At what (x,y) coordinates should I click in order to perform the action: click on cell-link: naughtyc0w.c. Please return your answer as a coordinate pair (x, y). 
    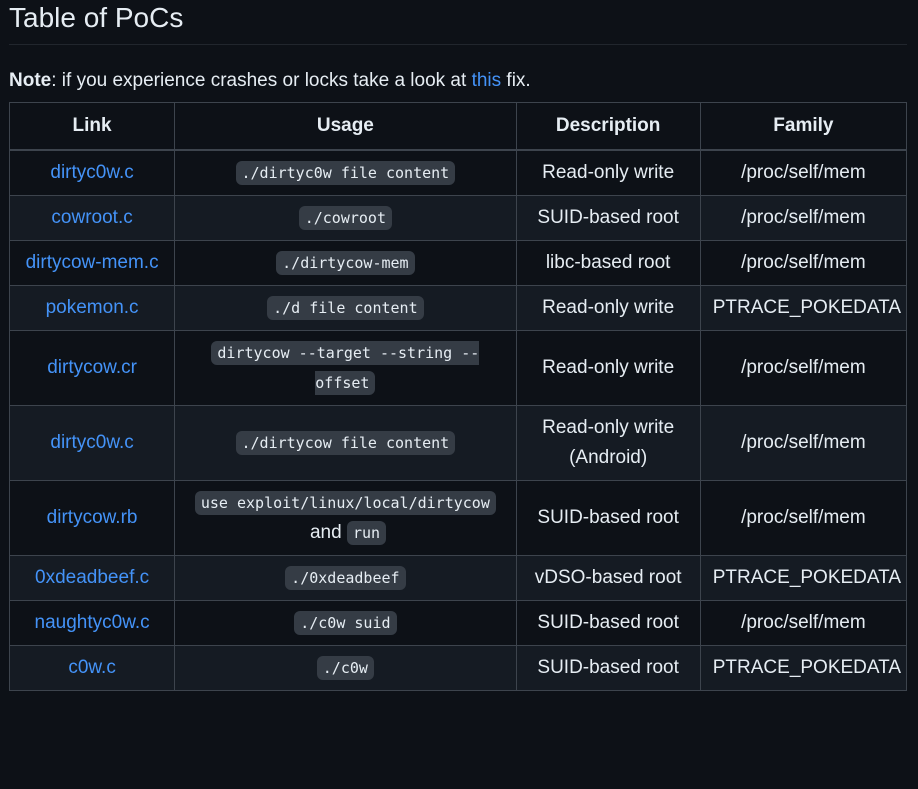
    Looking at the image, I should click on (92, 623).